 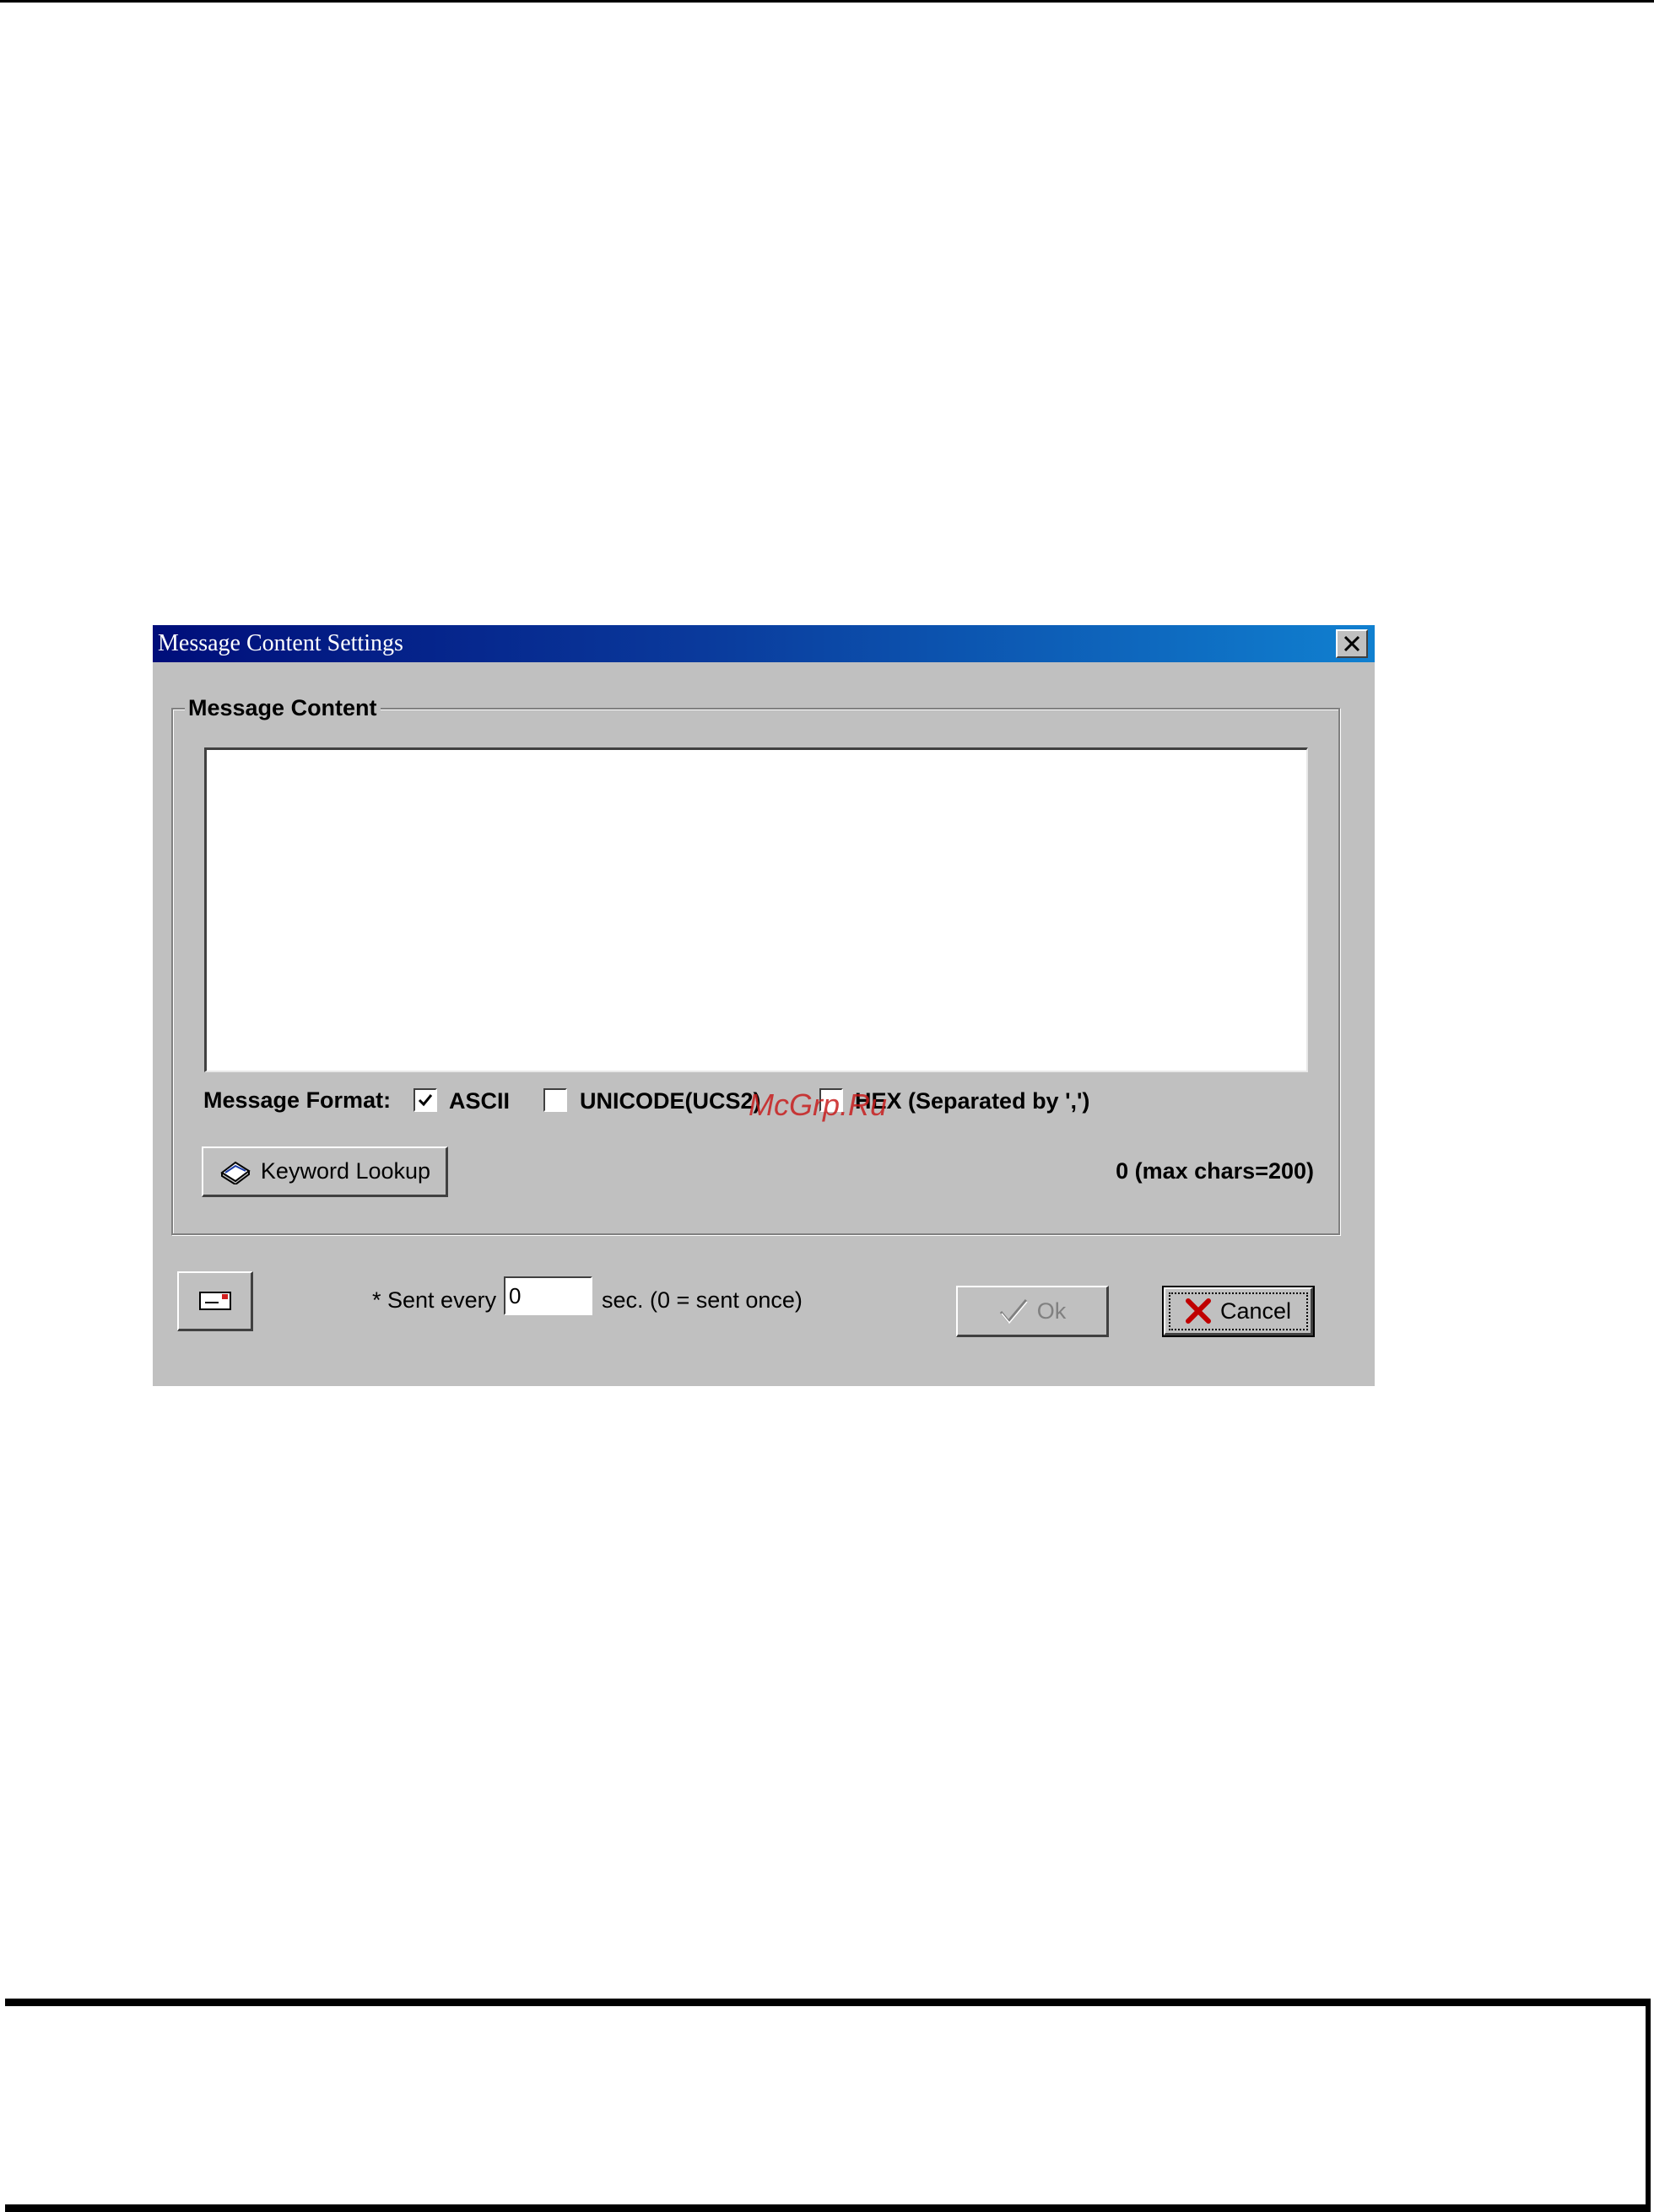 I want to click on ok-label: Ok, so click(x=1051, y=1311).